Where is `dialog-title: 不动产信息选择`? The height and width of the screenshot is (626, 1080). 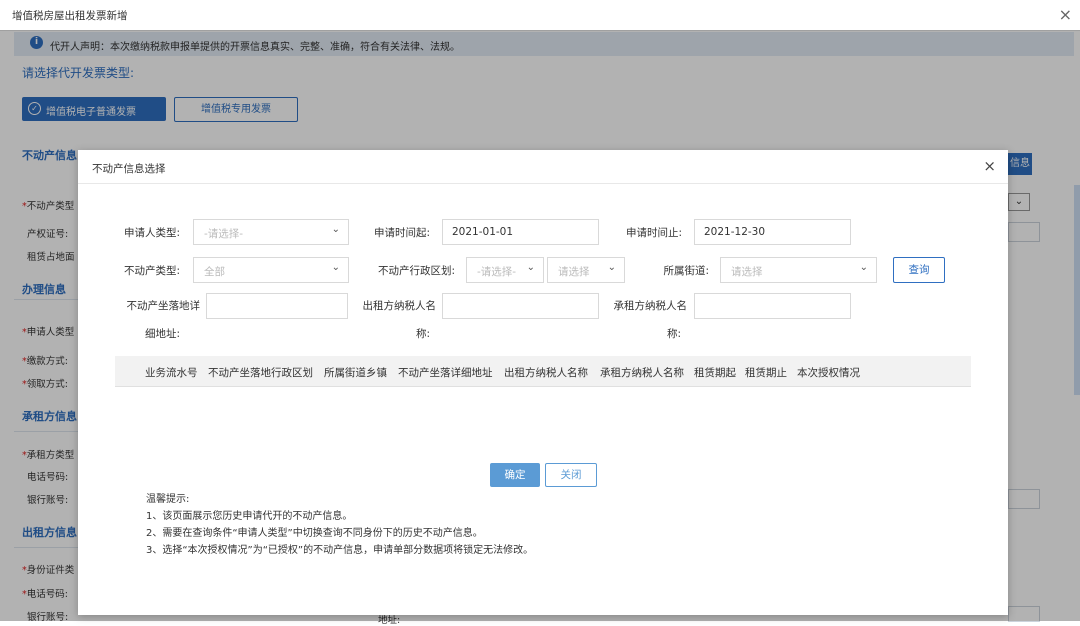
dialog-title: 不动产信息选择 is located at coordinates (129, 169).